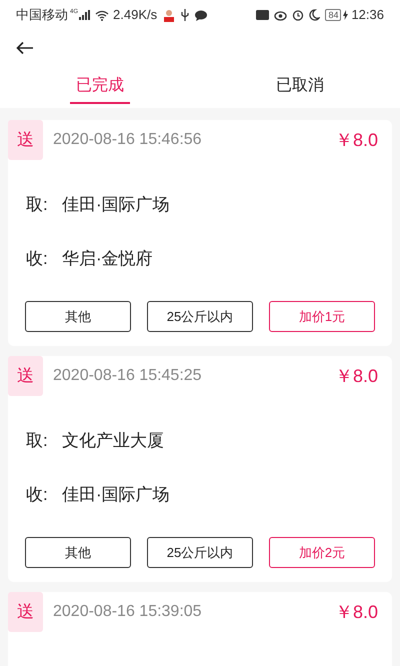 This screenshot has height=666, width=400. What do you see at coordinates (135, 15) in the screenshot?
I see `network-speed-text: 2.49K/s` at bounding box center [135, 15].